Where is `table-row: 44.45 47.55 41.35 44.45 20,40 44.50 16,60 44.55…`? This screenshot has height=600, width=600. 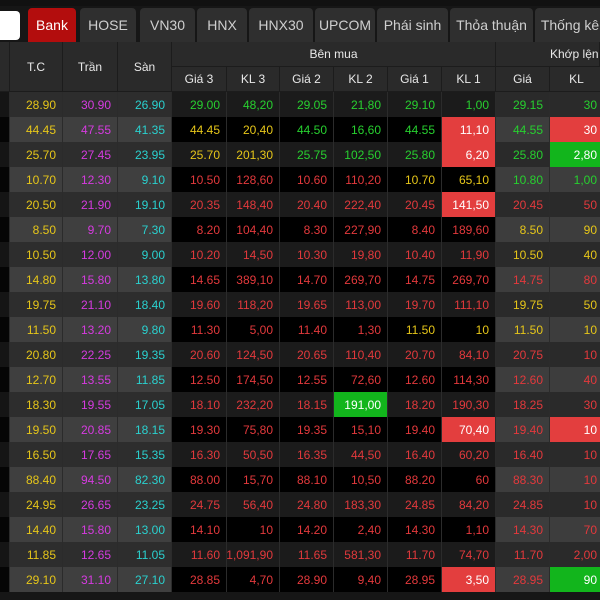
table-row: 44.45 47.55 41.35 44.45 20,40 44.50 16,60 44.55… is located at coordinates (300, 129).